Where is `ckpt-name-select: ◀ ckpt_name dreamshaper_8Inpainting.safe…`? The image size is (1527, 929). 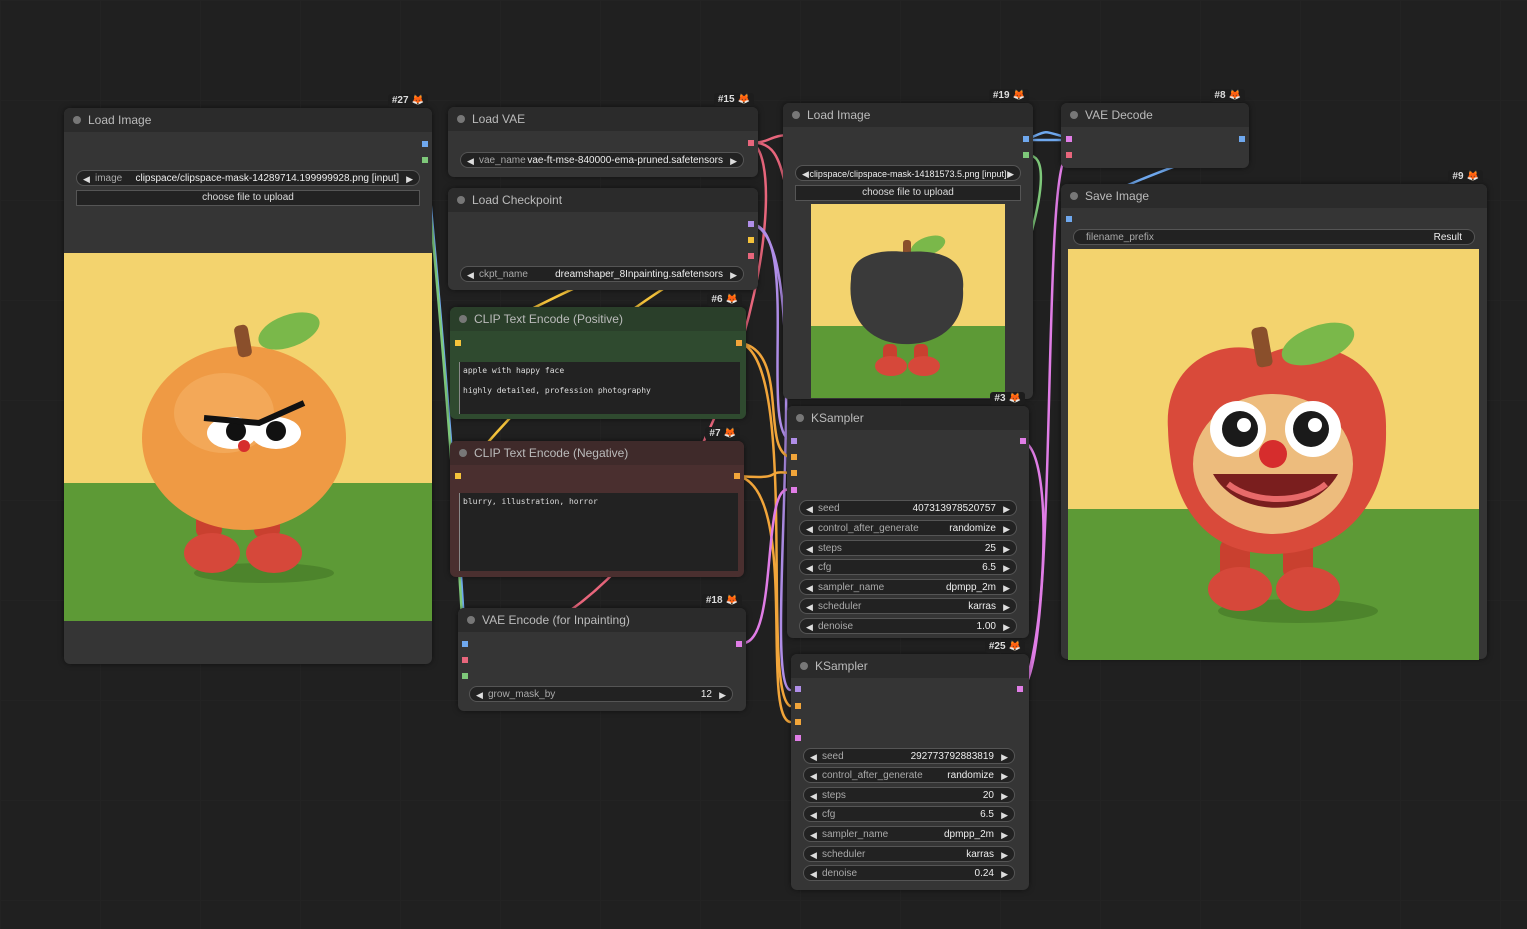 ckpt-name-select: ◀ ckpt_name dreamshaper_8Inpainting.safe… is located at coordinates (602, 274).